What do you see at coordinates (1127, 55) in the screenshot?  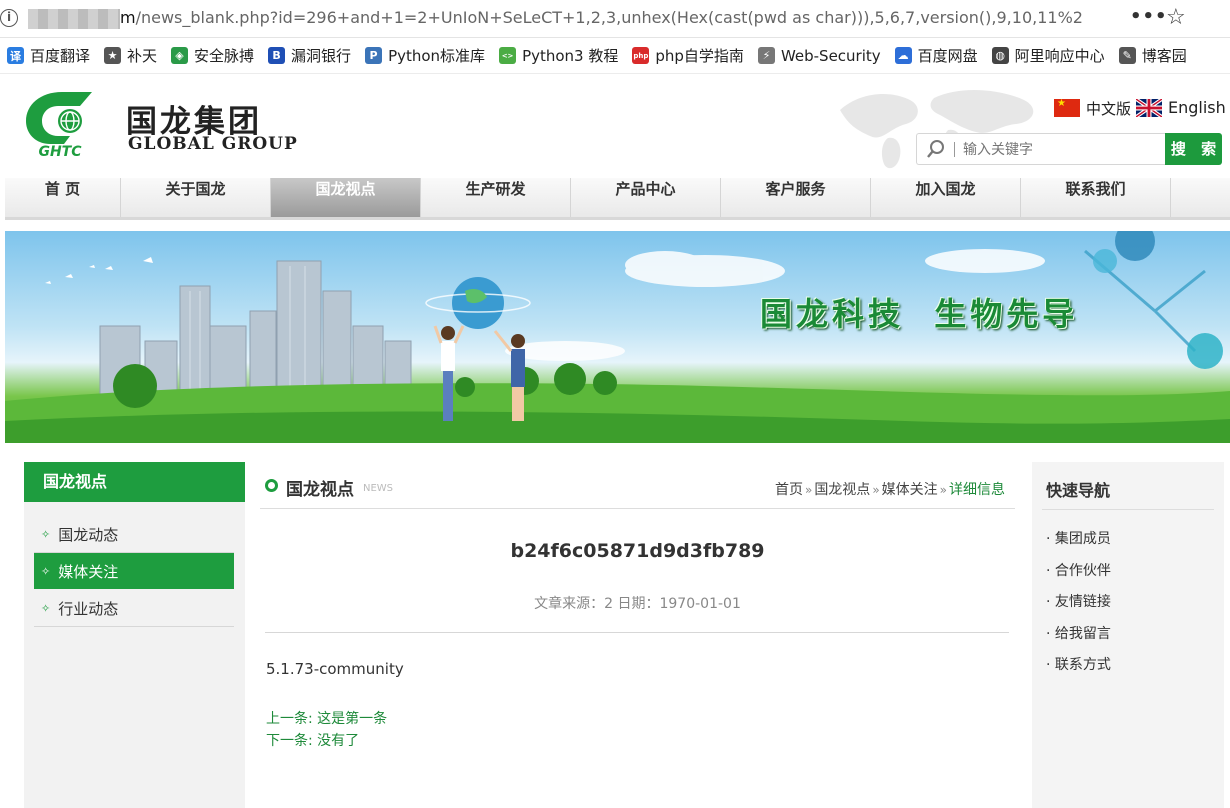 I see `blog-icon: ✎` at bounding box center [1127, 55].